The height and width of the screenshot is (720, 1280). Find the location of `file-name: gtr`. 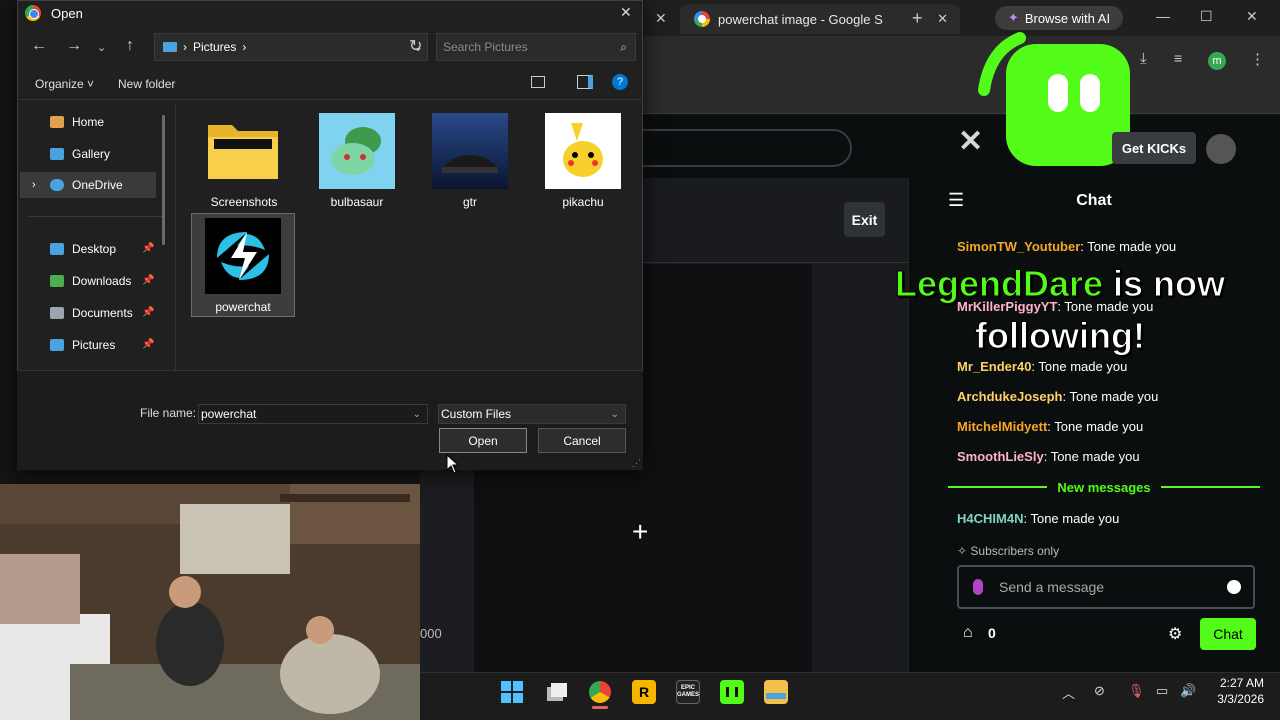

file-name: gtr is located at coordinates (469, 202).